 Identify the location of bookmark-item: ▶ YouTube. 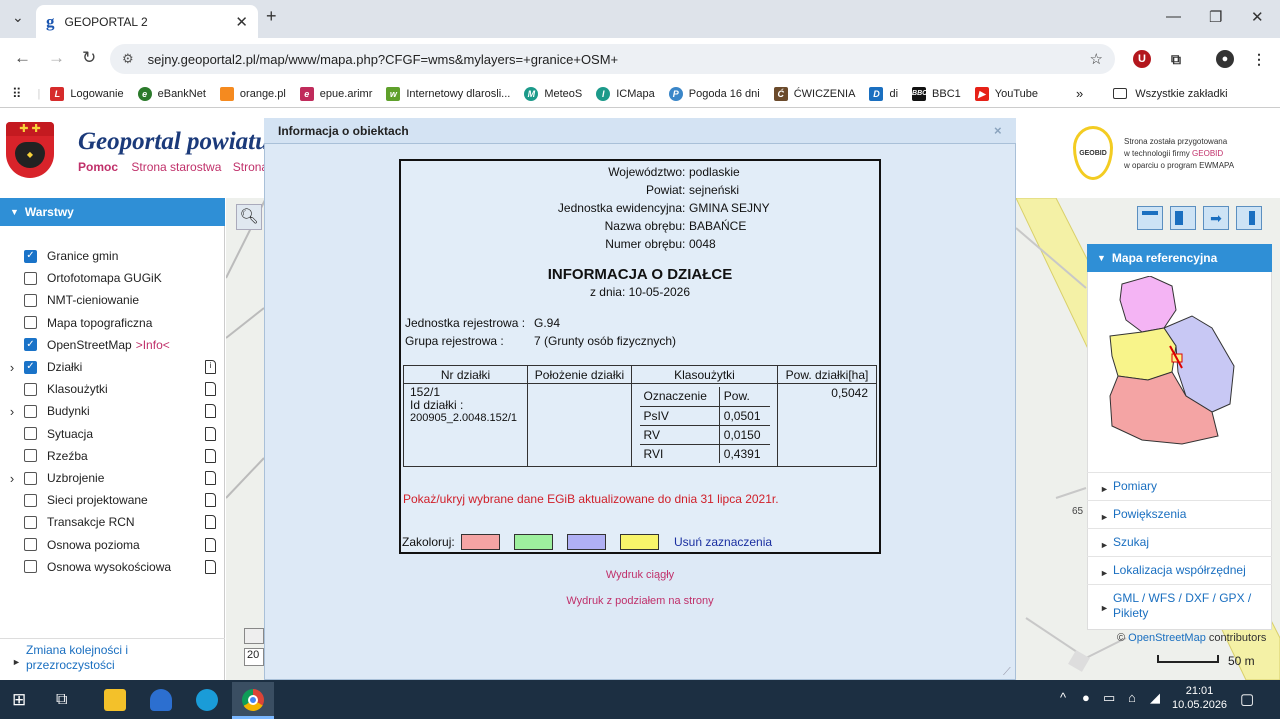
(1006, 93).